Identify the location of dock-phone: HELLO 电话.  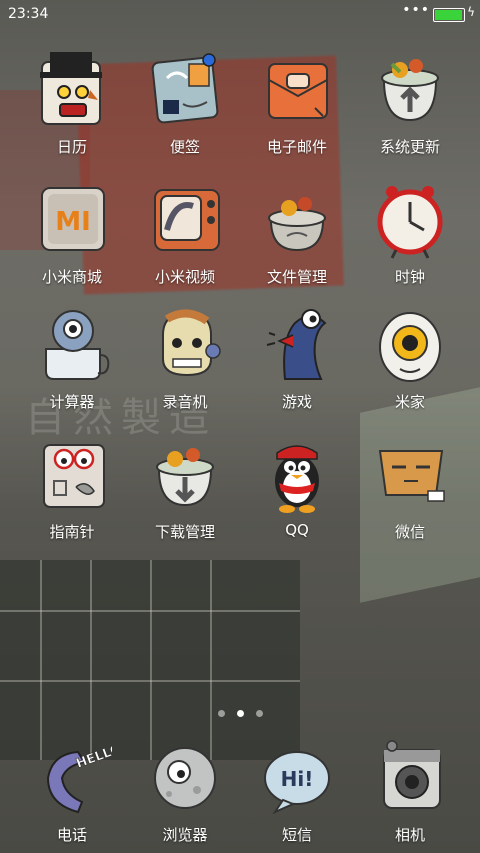
(73, 793).